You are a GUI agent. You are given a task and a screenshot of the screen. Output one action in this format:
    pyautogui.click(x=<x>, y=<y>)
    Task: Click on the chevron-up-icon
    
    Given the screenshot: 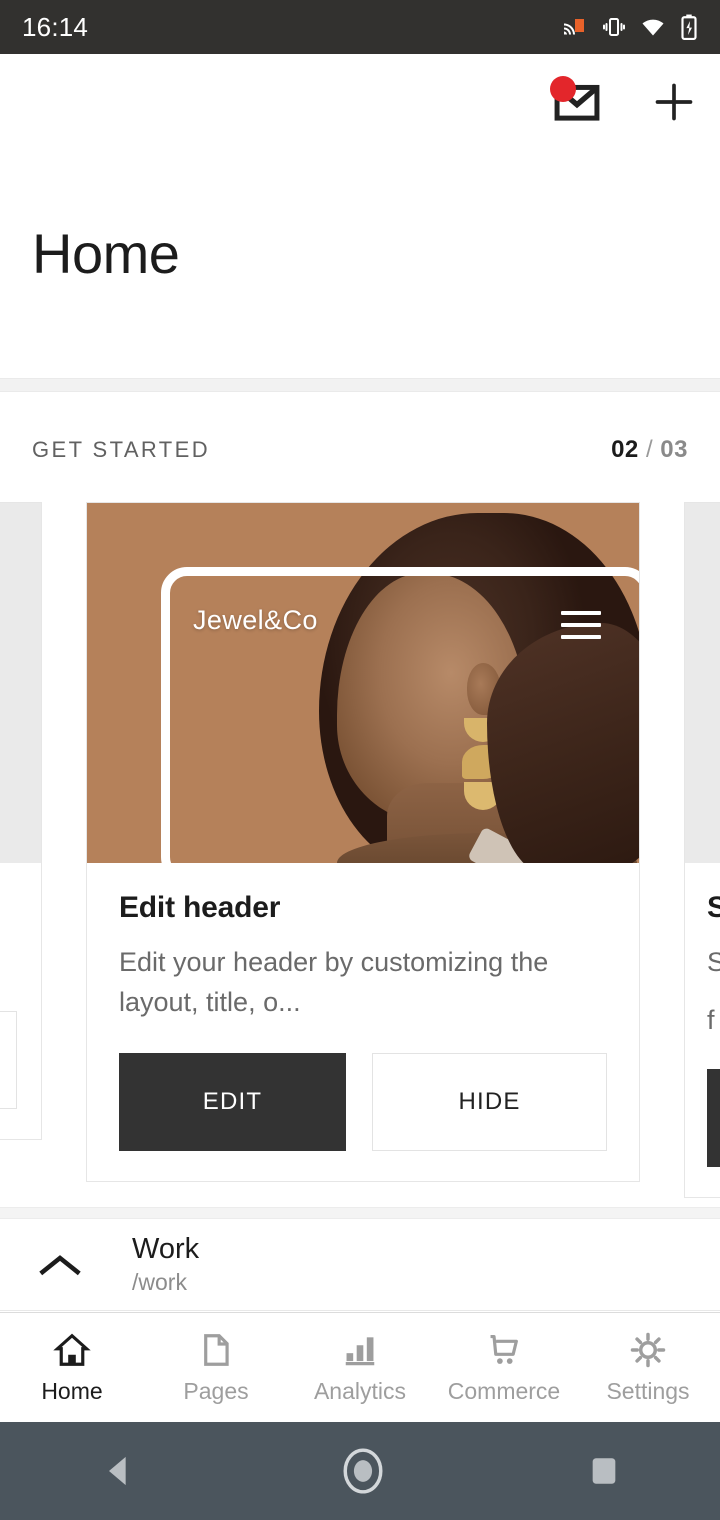 What is the action you would take?
    pyautogui.click(x=60, y=1264)
    